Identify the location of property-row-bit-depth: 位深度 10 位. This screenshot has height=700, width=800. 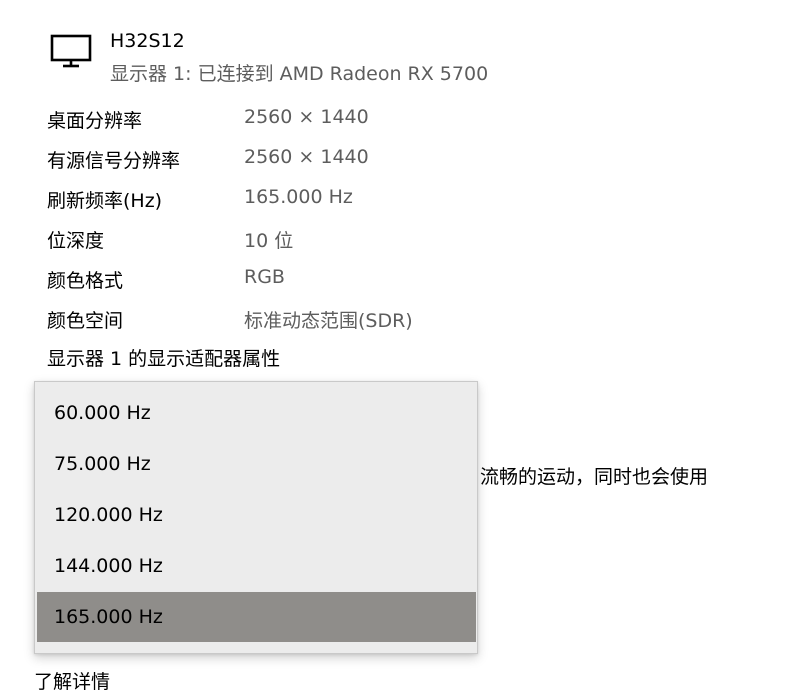
(407, 241).